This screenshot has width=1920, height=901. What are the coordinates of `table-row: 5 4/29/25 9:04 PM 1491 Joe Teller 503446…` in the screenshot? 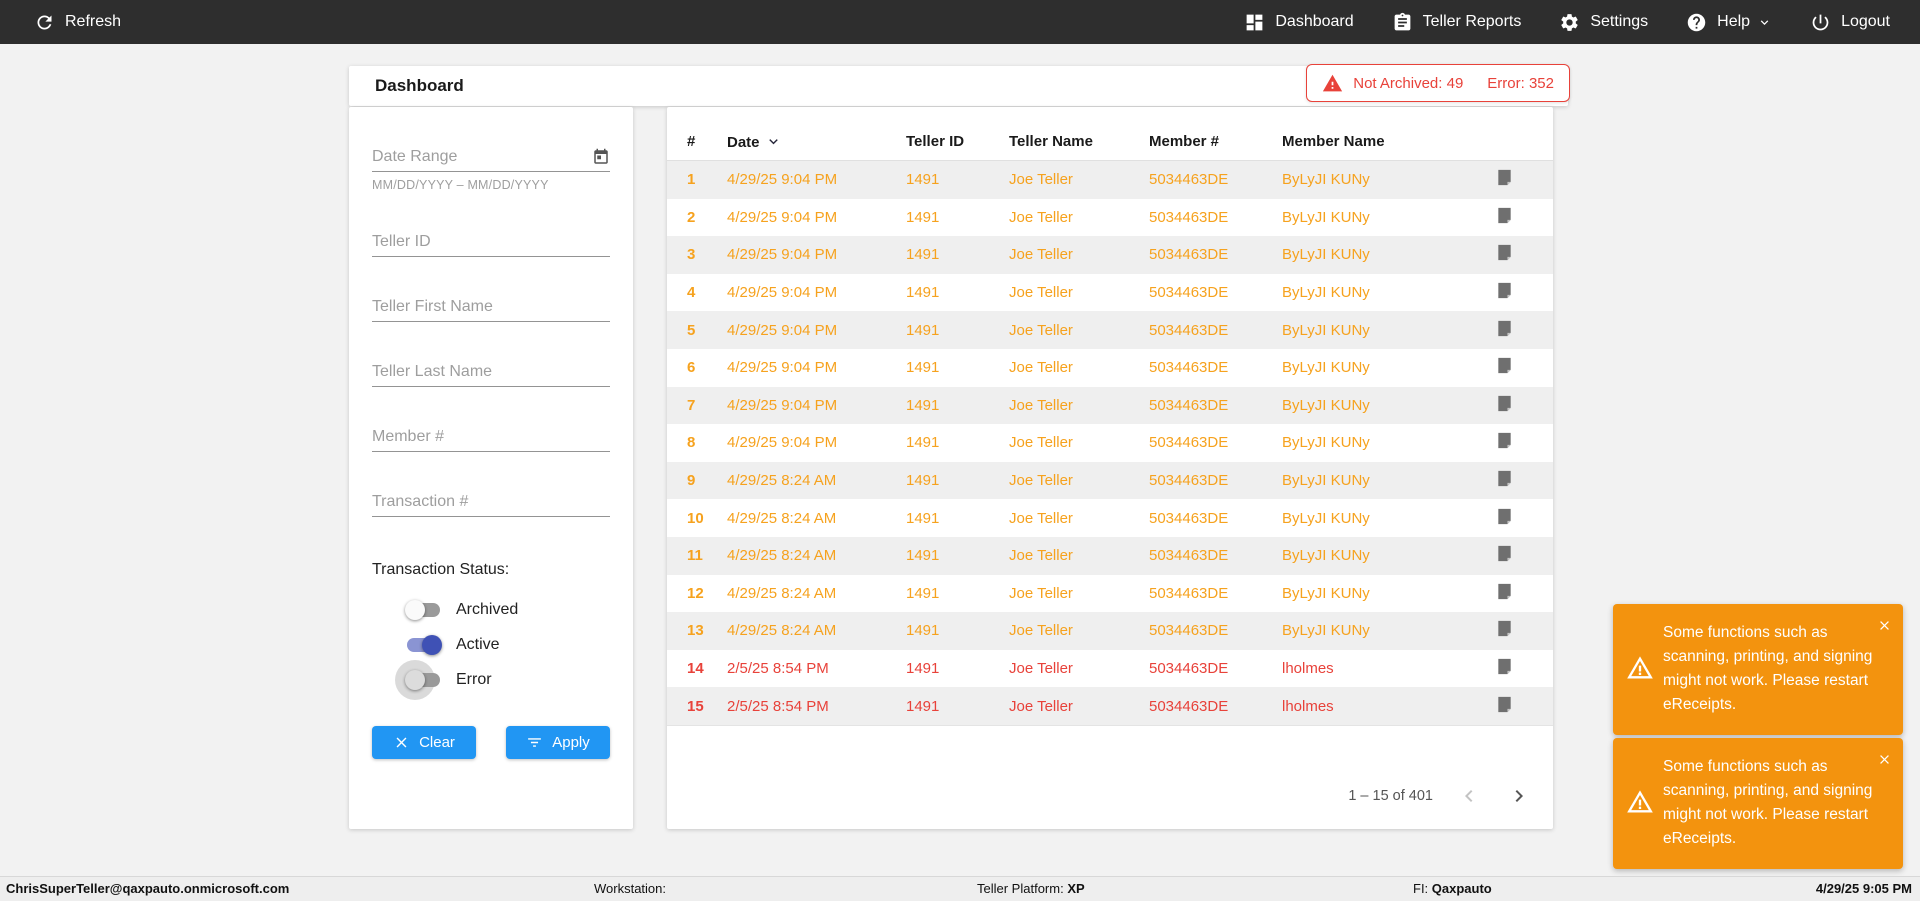 It's located at (1110, 330).